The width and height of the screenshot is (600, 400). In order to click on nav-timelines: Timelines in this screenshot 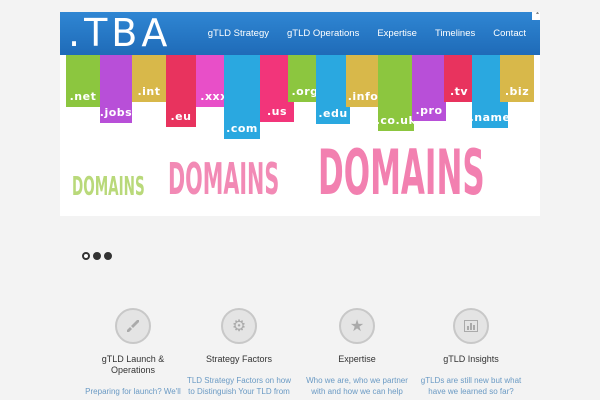, I will do `click(455, 33)`.